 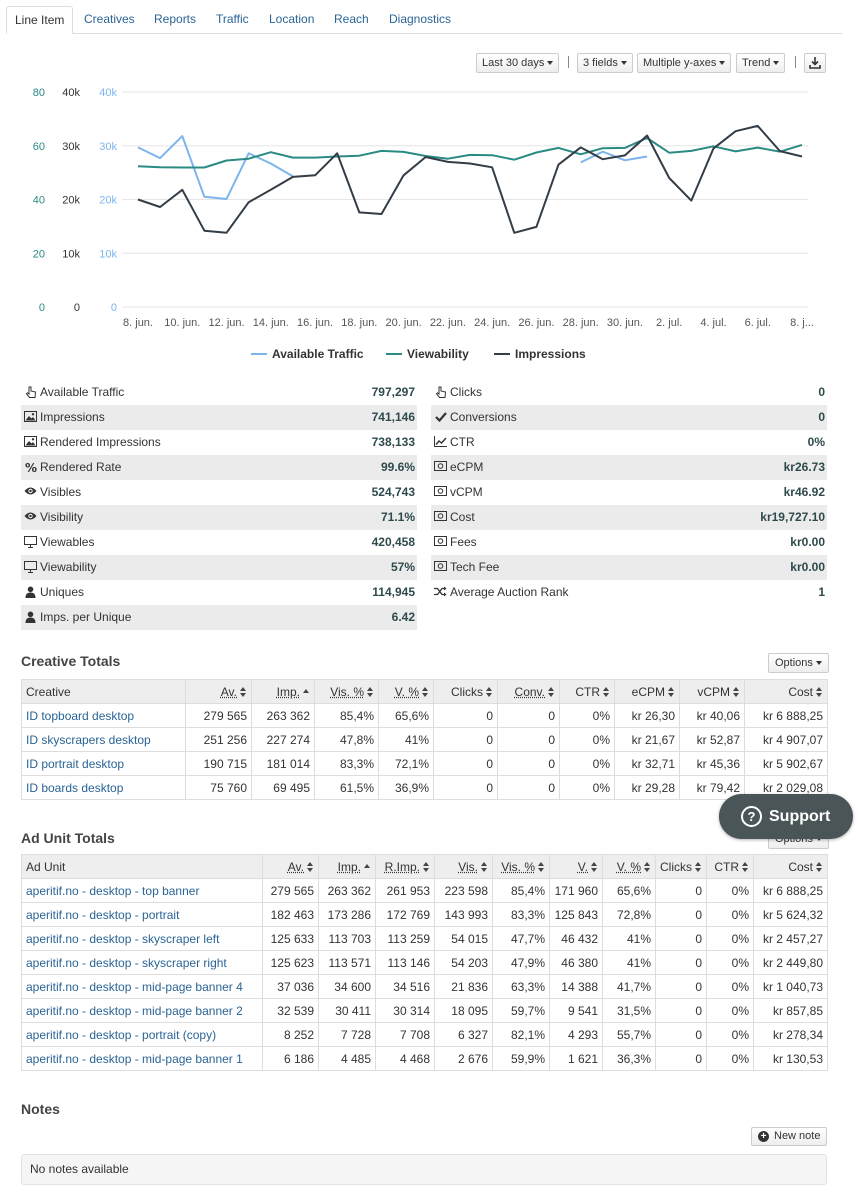 I want to click on metric-value: kr26.73, so click(x=804, y=467).